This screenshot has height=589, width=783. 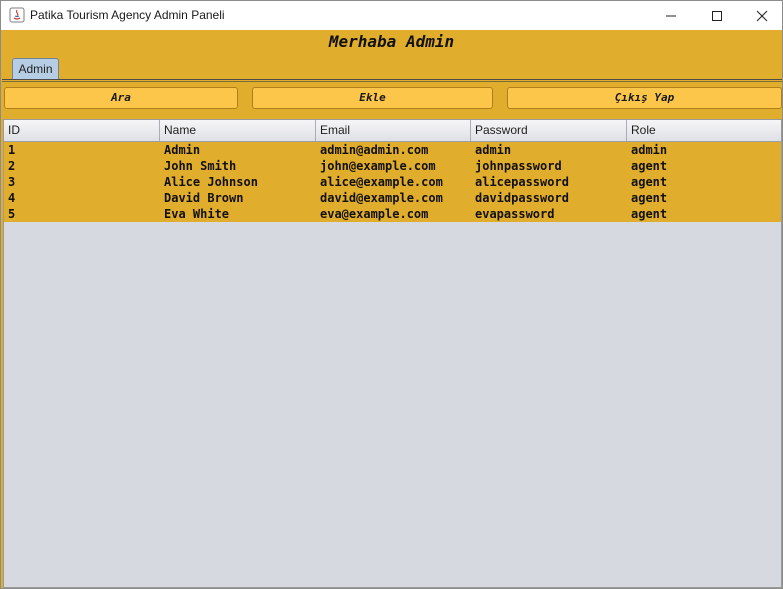 What do you see at coordinates (238, 130) in the screenshot?
I see `column-header-name: Name` at bounding box center [238, 130].